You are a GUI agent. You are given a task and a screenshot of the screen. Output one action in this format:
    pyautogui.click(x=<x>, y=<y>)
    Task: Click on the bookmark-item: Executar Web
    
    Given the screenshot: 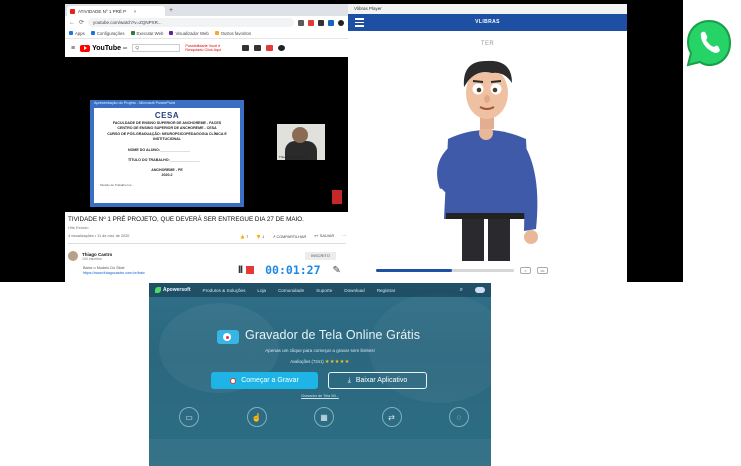 What is the action you would take?
    pyautogui.click(x=146, y=33)
    